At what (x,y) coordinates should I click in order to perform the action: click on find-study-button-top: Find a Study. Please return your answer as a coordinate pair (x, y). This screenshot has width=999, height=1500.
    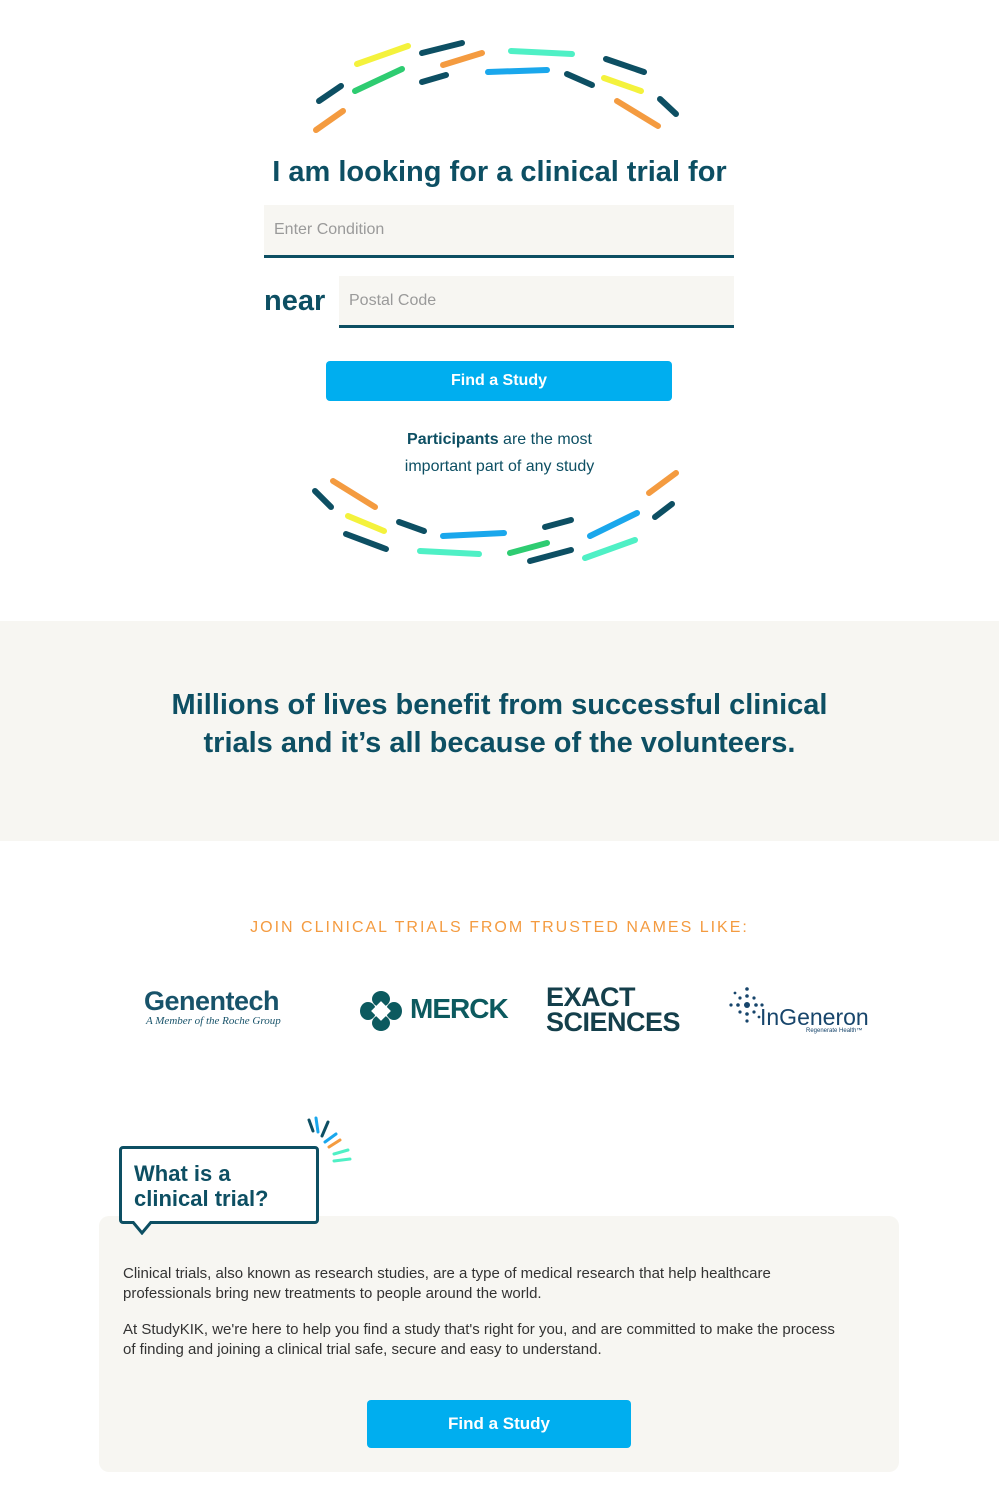
    Looking at the image, I should click on (499, 381).